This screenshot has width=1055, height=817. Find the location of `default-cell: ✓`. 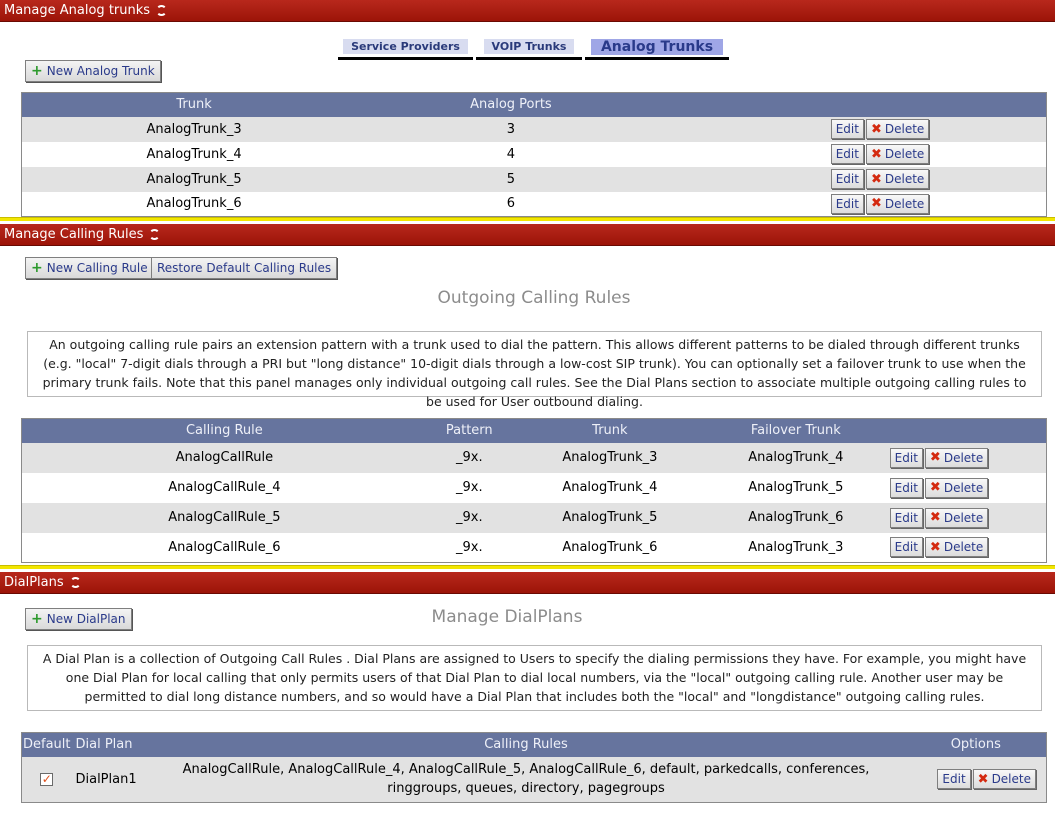

default-cell: ✓ is located at coordinates (47, 780).